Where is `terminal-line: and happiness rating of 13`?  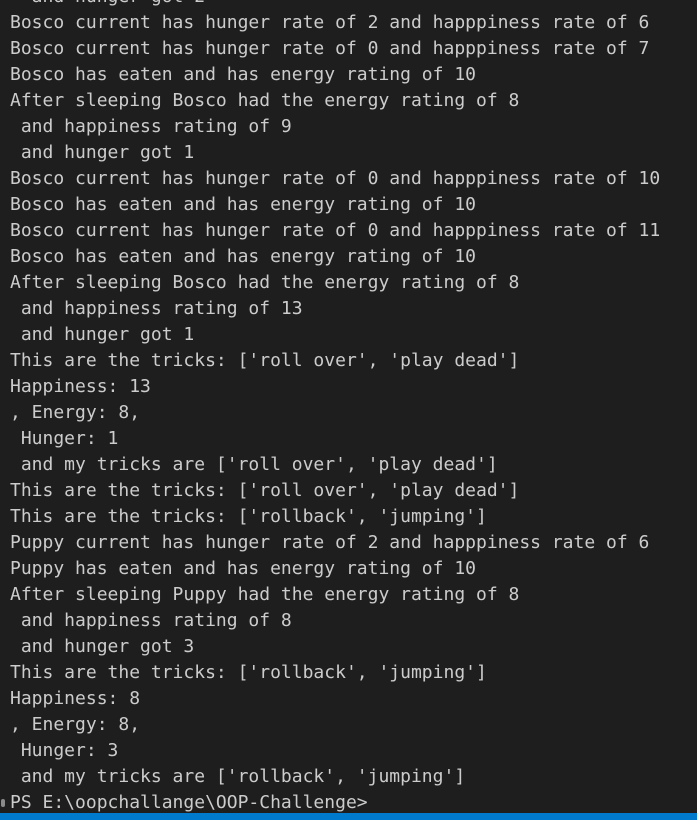 terminal-line: and happiness rating of 13 is located at coordinates (156, 308).